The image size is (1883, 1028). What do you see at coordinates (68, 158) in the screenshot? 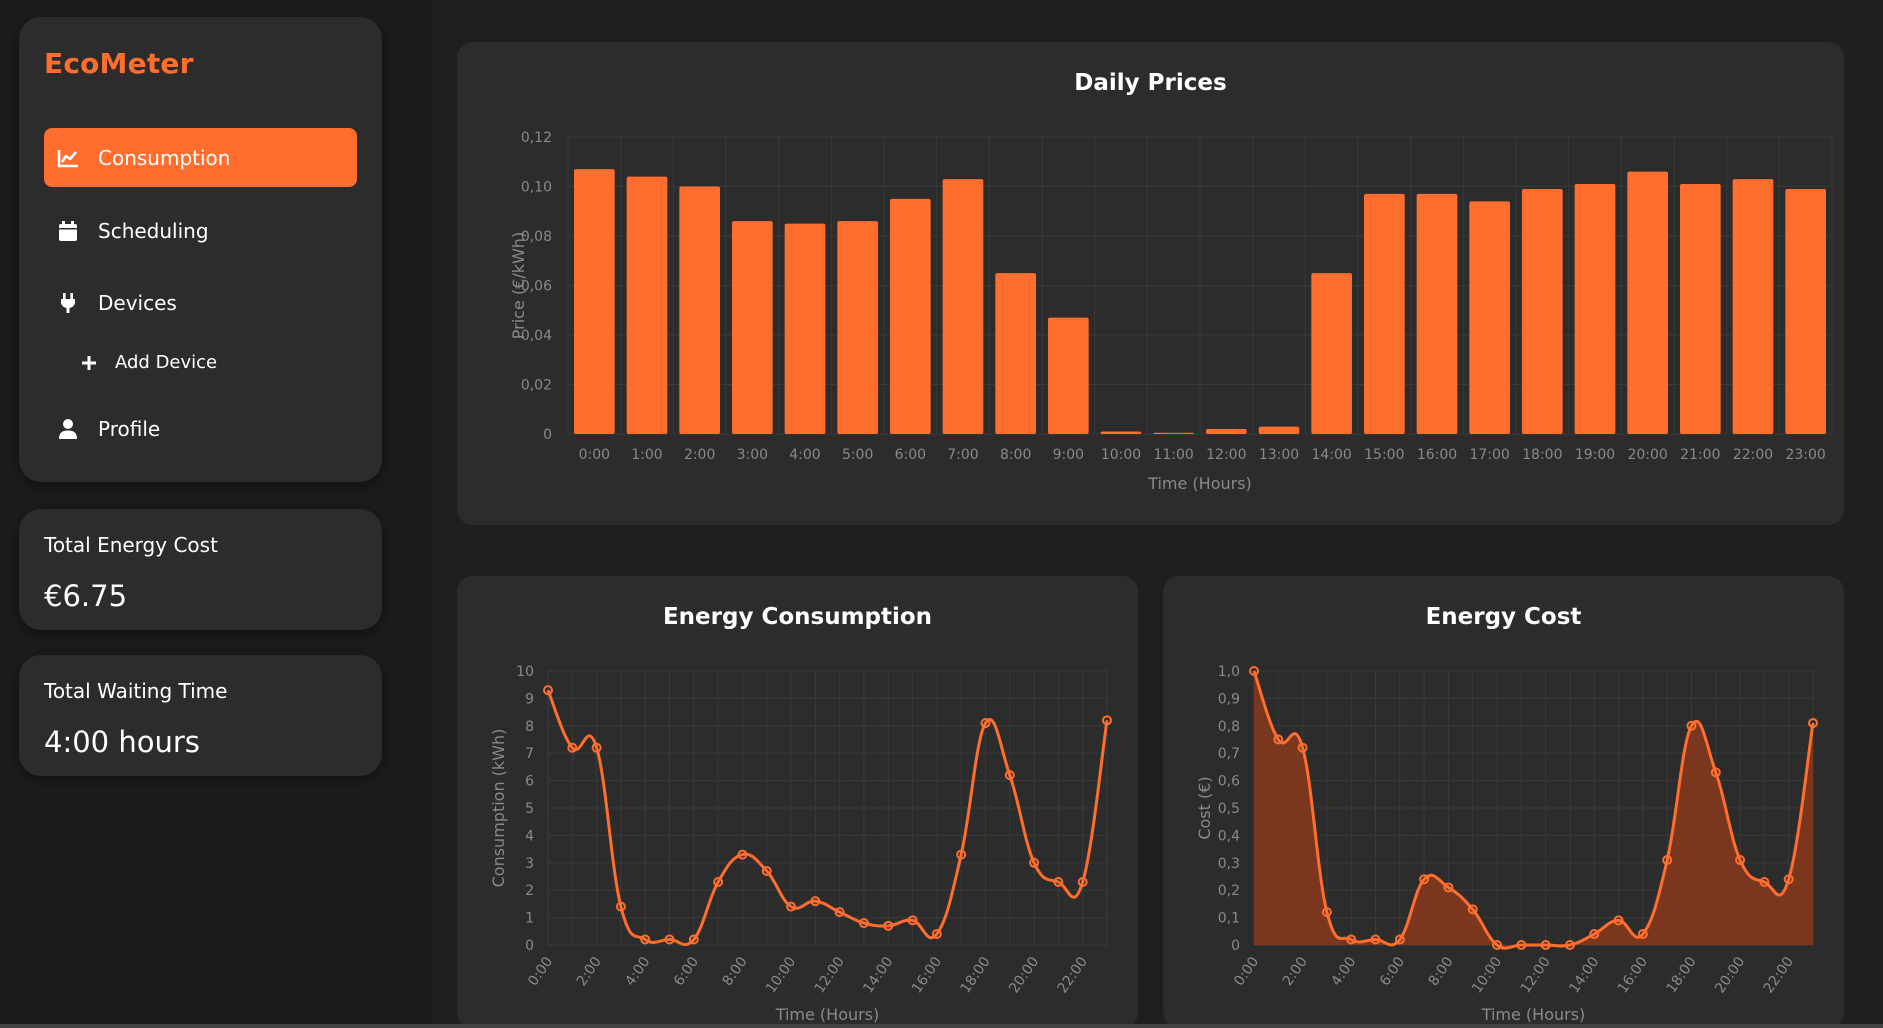
I see `chart-line-icon` at bounding box center [68, 158].